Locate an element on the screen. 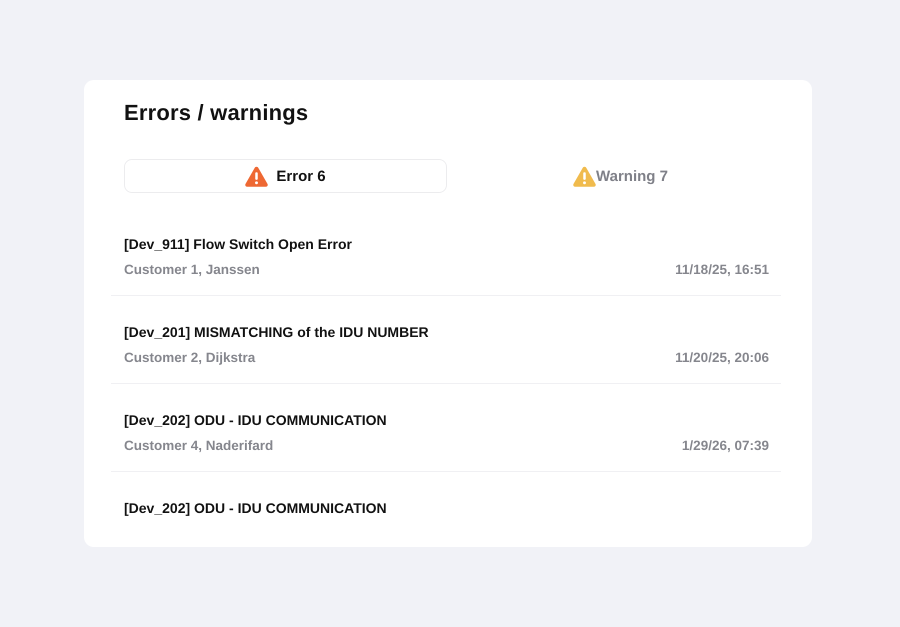 The width and height of the screenshot is (900, 627). panel-title: Errors / warnings is located at coordinates (217, 113).